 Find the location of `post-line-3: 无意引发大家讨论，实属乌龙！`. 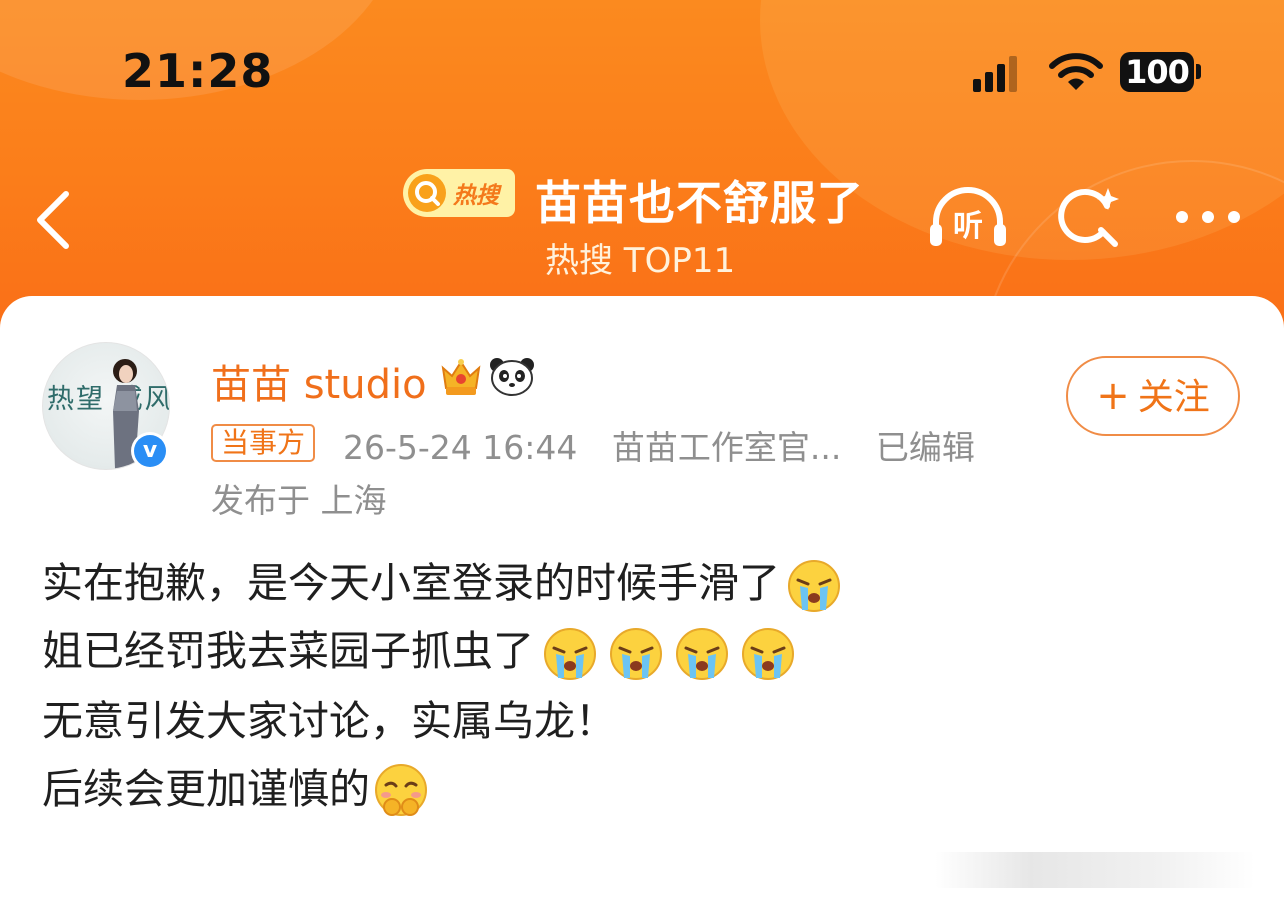

post-line-3: 无意引发大家讨论，实属乌龙！ is located at coordinates (329, 721).